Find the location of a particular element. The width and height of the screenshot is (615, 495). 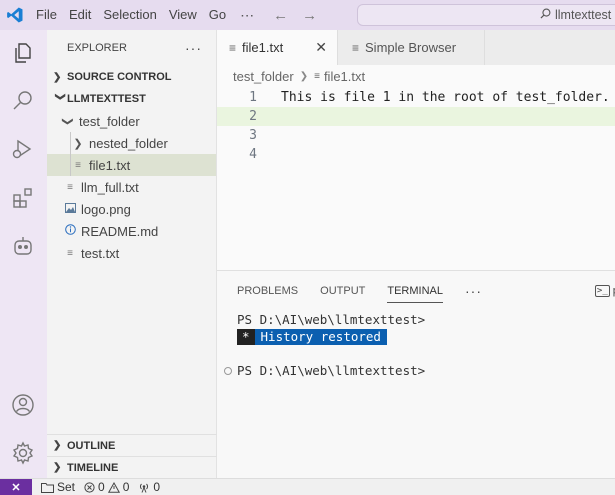

tree-label: test.txt is located at coordinates (100, 253).